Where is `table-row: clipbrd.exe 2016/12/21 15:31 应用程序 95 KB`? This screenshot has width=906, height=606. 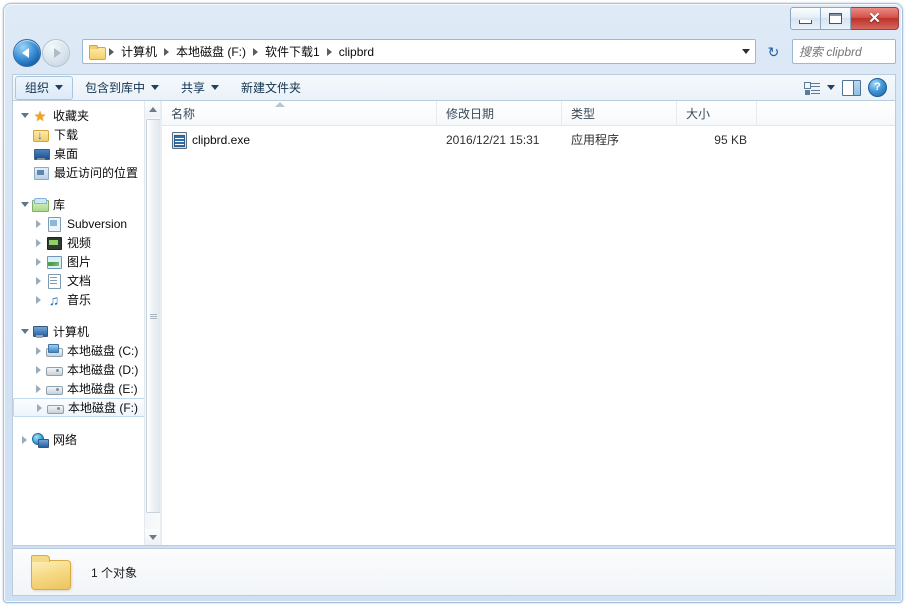 table-row: clipbrd.exe 2016/12/21 15:31 应用程序 95 KB is located at coordinates (528, 139).